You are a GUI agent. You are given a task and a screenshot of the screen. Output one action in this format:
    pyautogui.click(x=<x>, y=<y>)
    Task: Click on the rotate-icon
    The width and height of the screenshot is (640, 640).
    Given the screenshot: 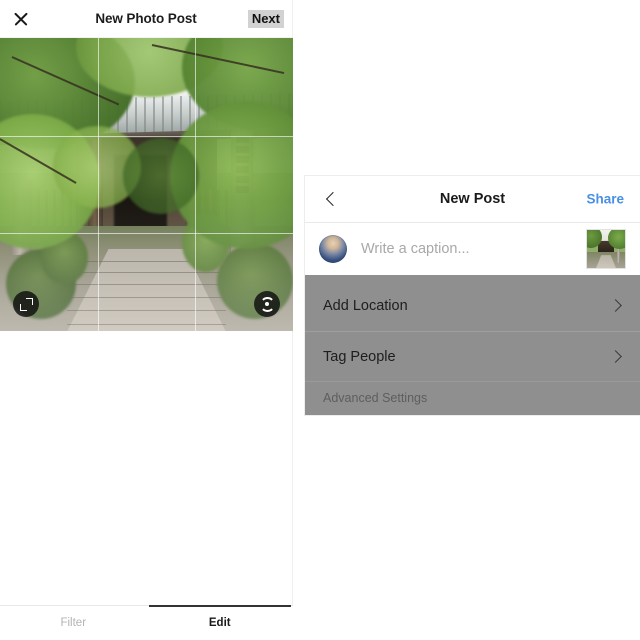 What is the action you would take?
    pyautogui.click(x=267, y=304)
    